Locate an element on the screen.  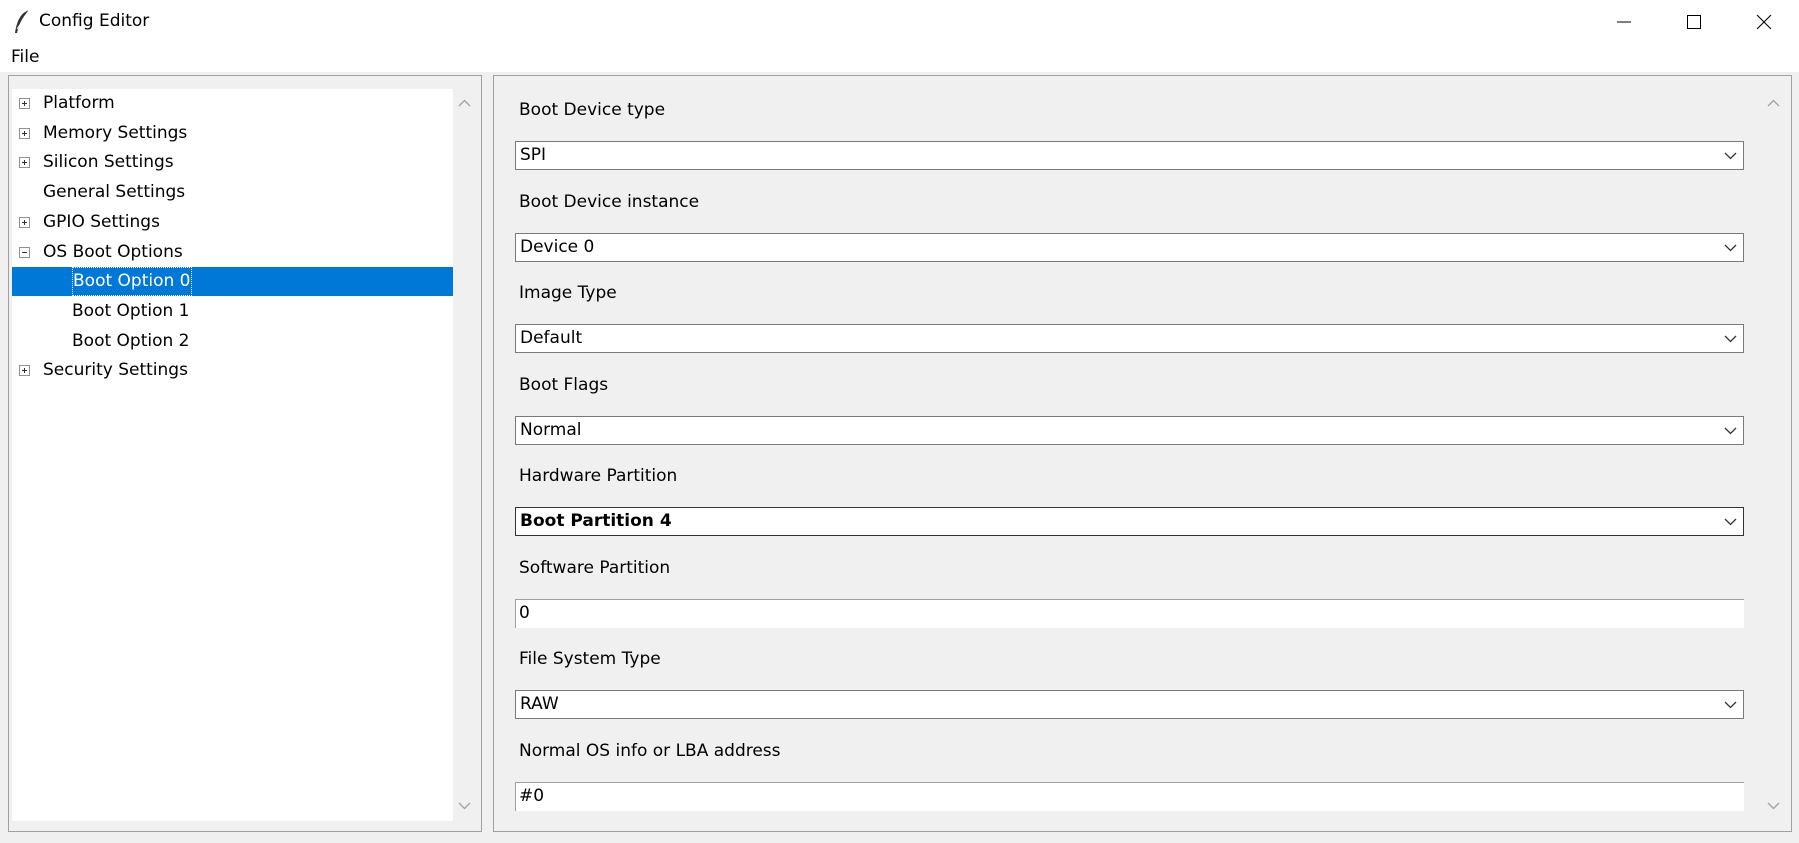
combobox-value: Device 0 is located at coordinates (557, 246).